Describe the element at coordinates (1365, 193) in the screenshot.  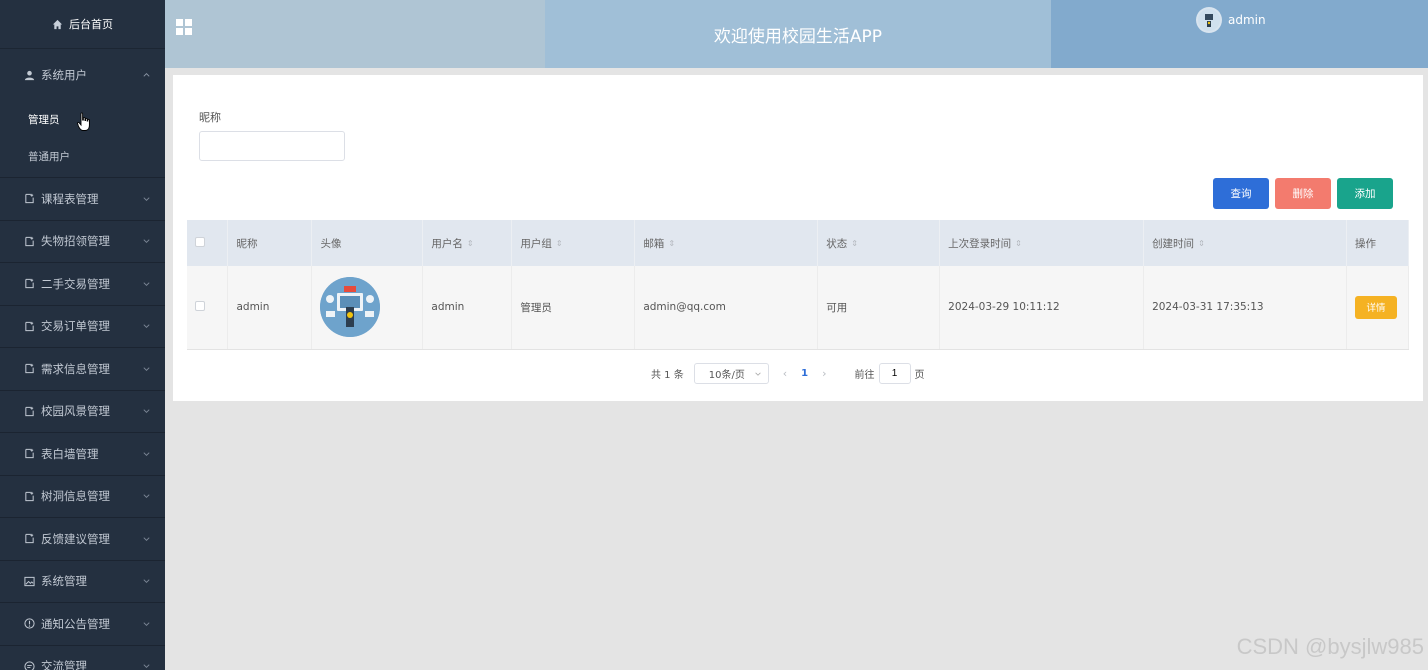
I see `add-button: 添加` at that location.